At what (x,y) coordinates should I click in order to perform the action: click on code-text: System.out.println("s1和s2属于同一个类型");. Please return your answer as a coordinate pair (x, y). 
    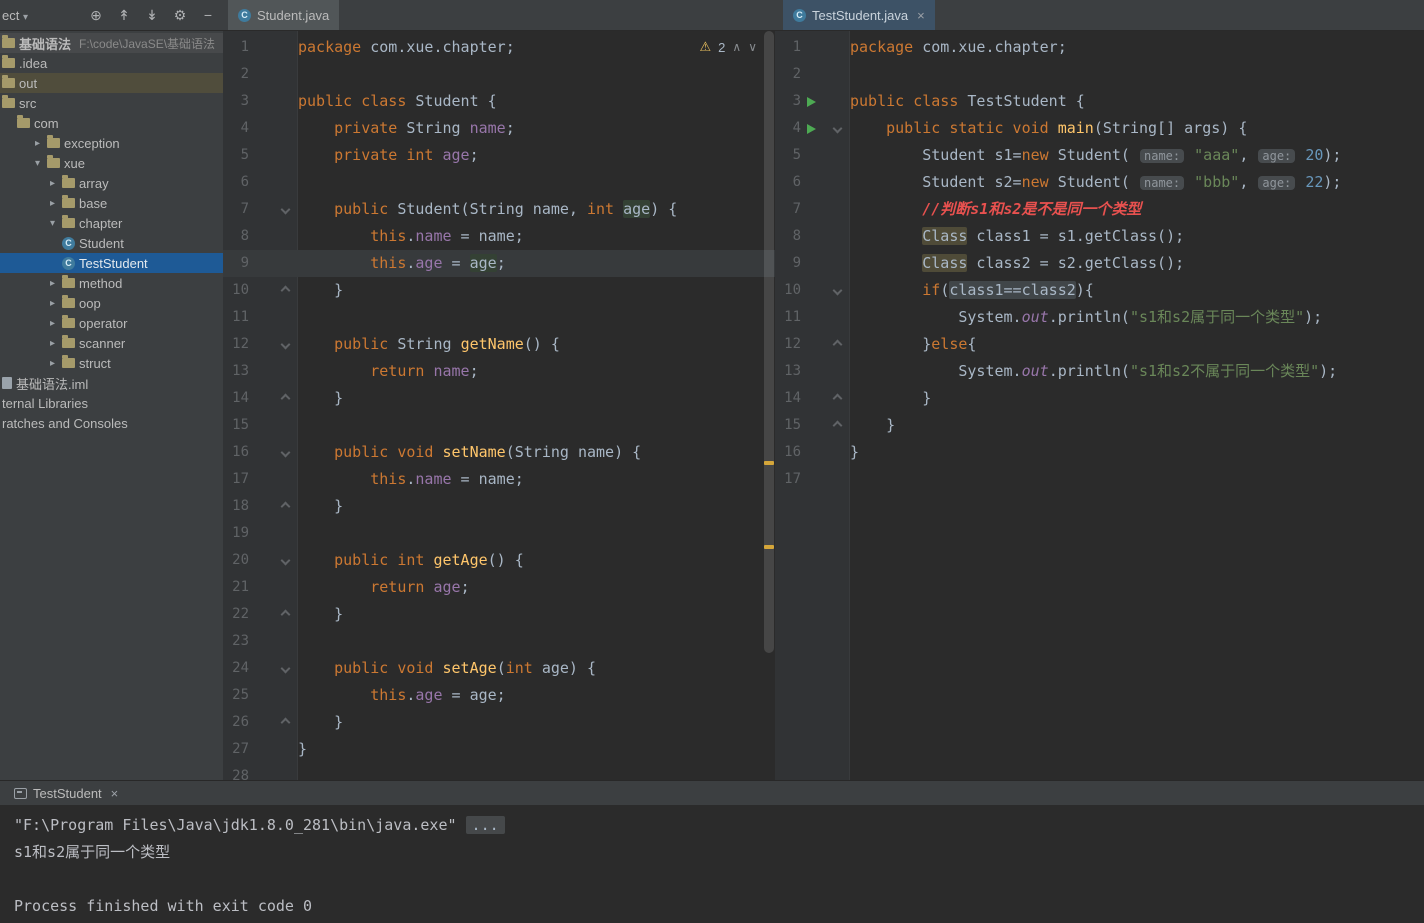
    Looking at the image, I should click on (1137, 317).